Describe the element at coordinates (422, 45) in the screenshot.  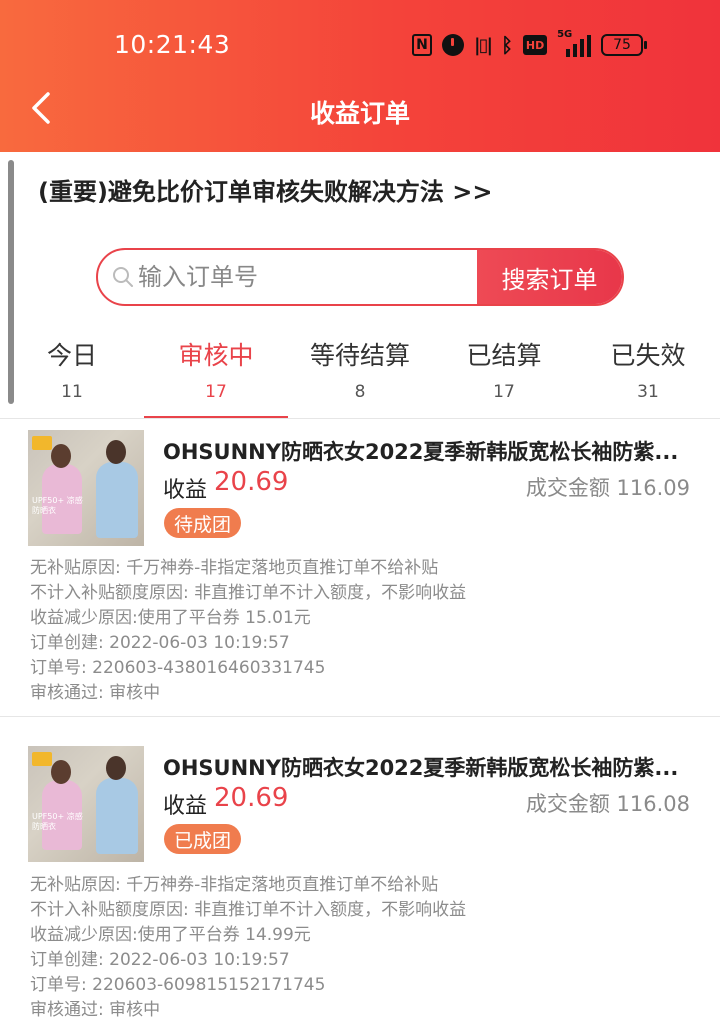
I see `nfc-icon: N` at that location.